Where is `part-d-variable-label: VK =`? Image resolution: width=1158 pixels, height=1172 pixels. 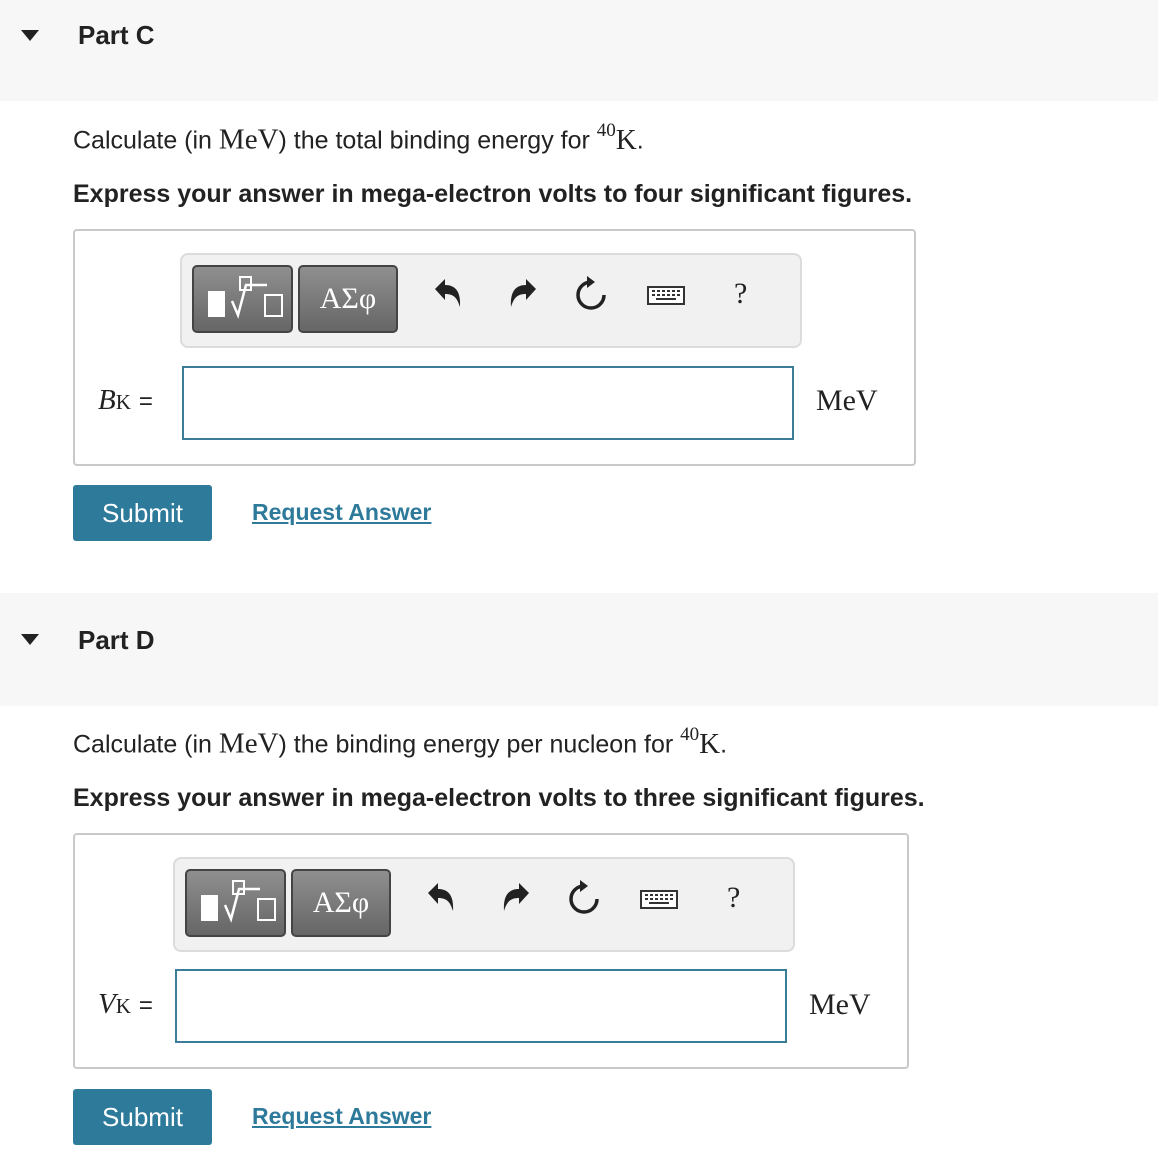
part-d-variable-label: VK = is located at coordinates (125, 1004).